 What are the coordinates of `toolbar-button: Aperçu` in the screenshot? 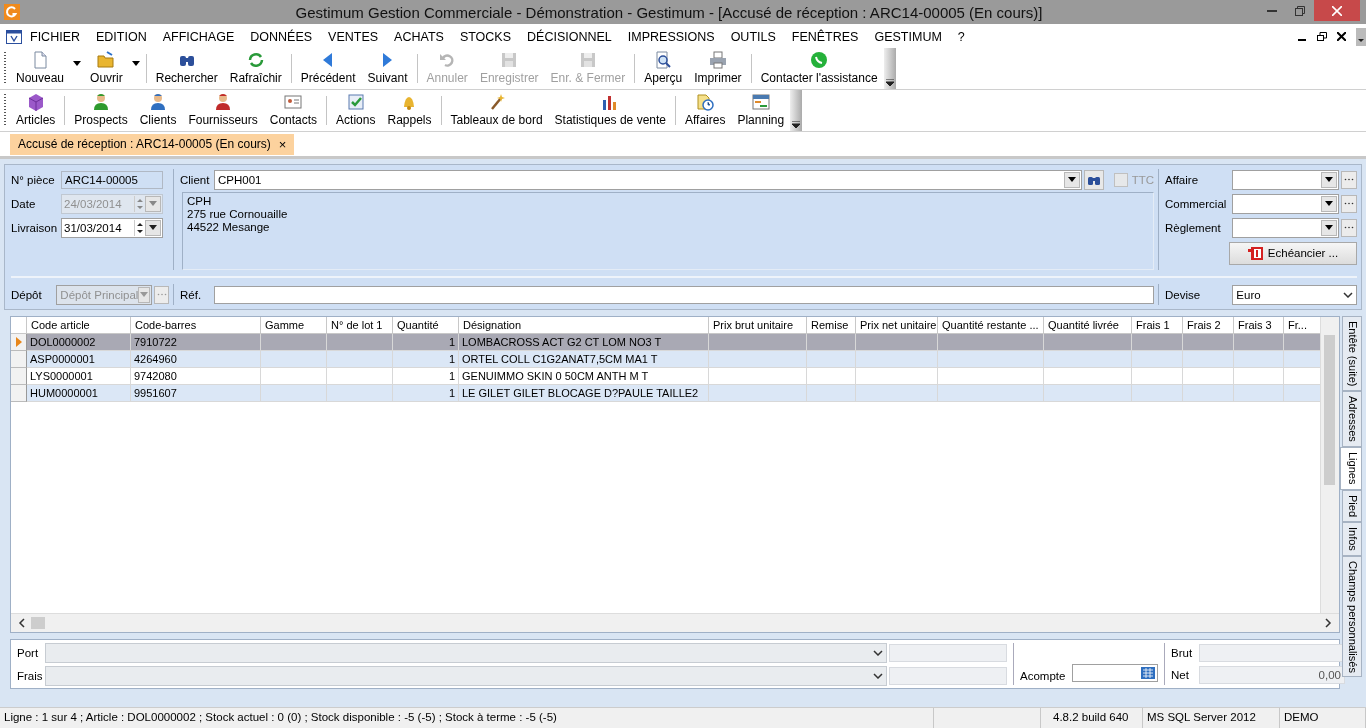 It's located at (663, 68).